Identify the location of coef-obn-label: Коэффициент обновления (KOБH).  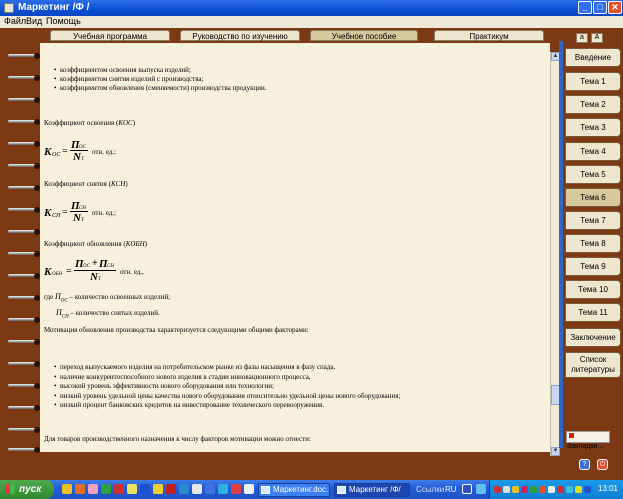
(95, 244).